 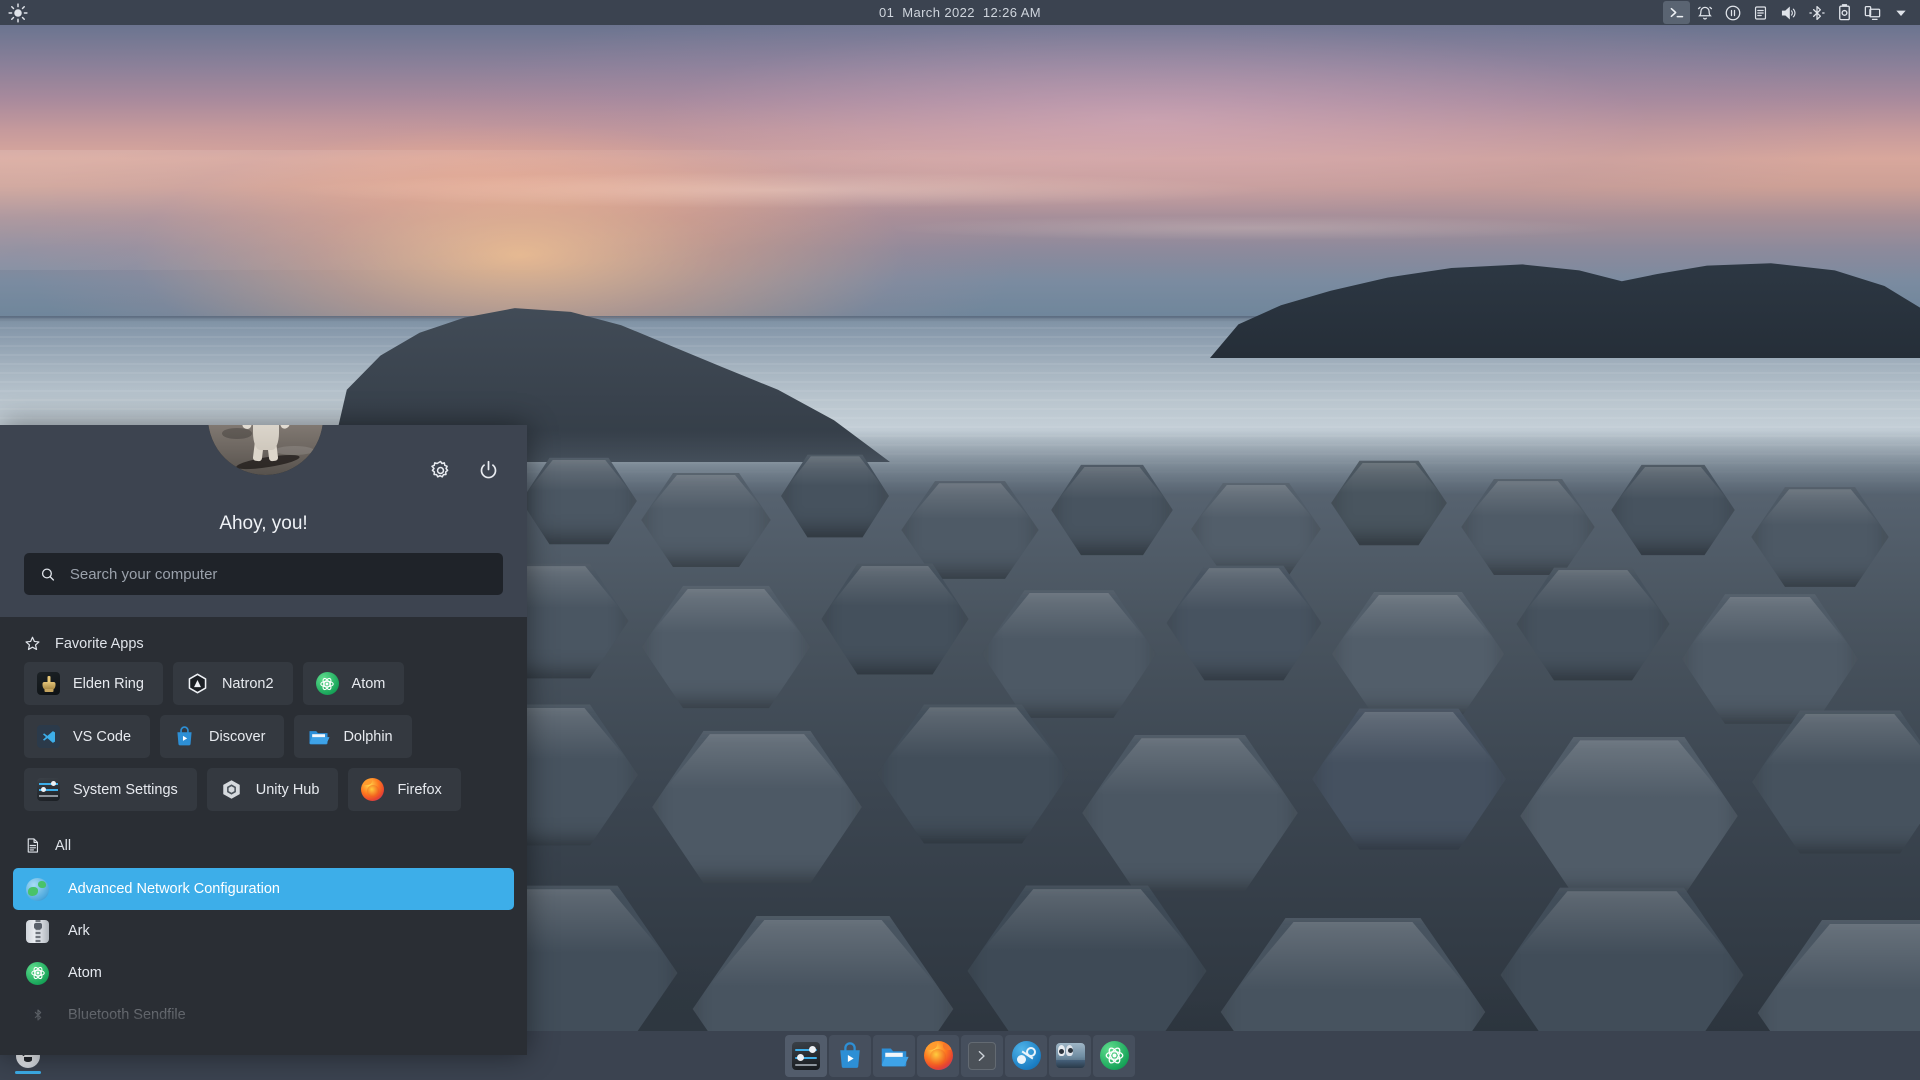 I want to click on favorite-label: Dolphin, so click(x=368, y=736).